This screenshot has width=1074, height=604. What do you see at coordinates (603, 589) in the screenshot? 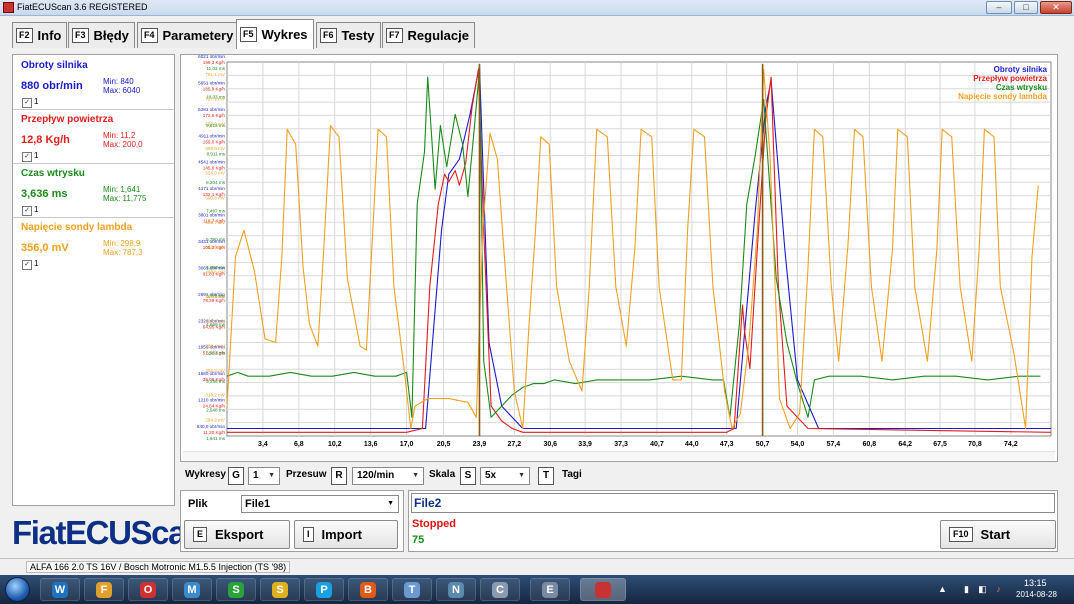
I see `taskbar-item-fiatecuscan` at bounding box center [603, 589].